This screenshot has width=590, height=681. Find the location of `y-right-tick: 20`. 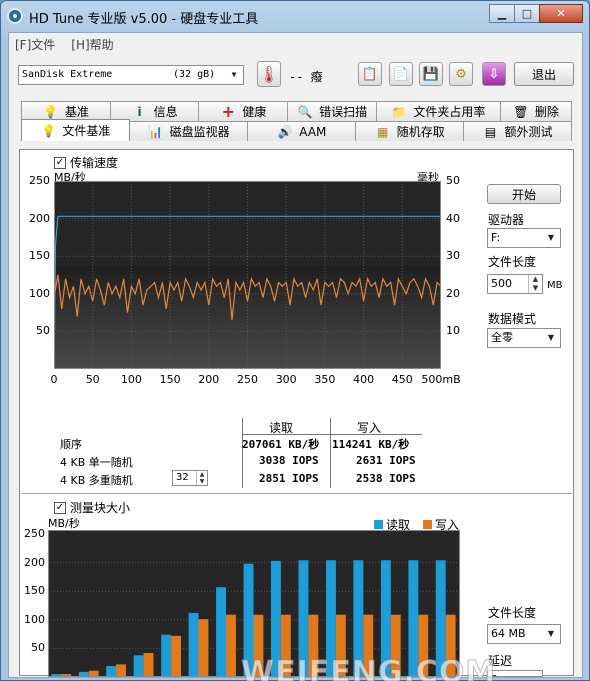

y-right-tick: 20 is located at coordinates (453, 293).